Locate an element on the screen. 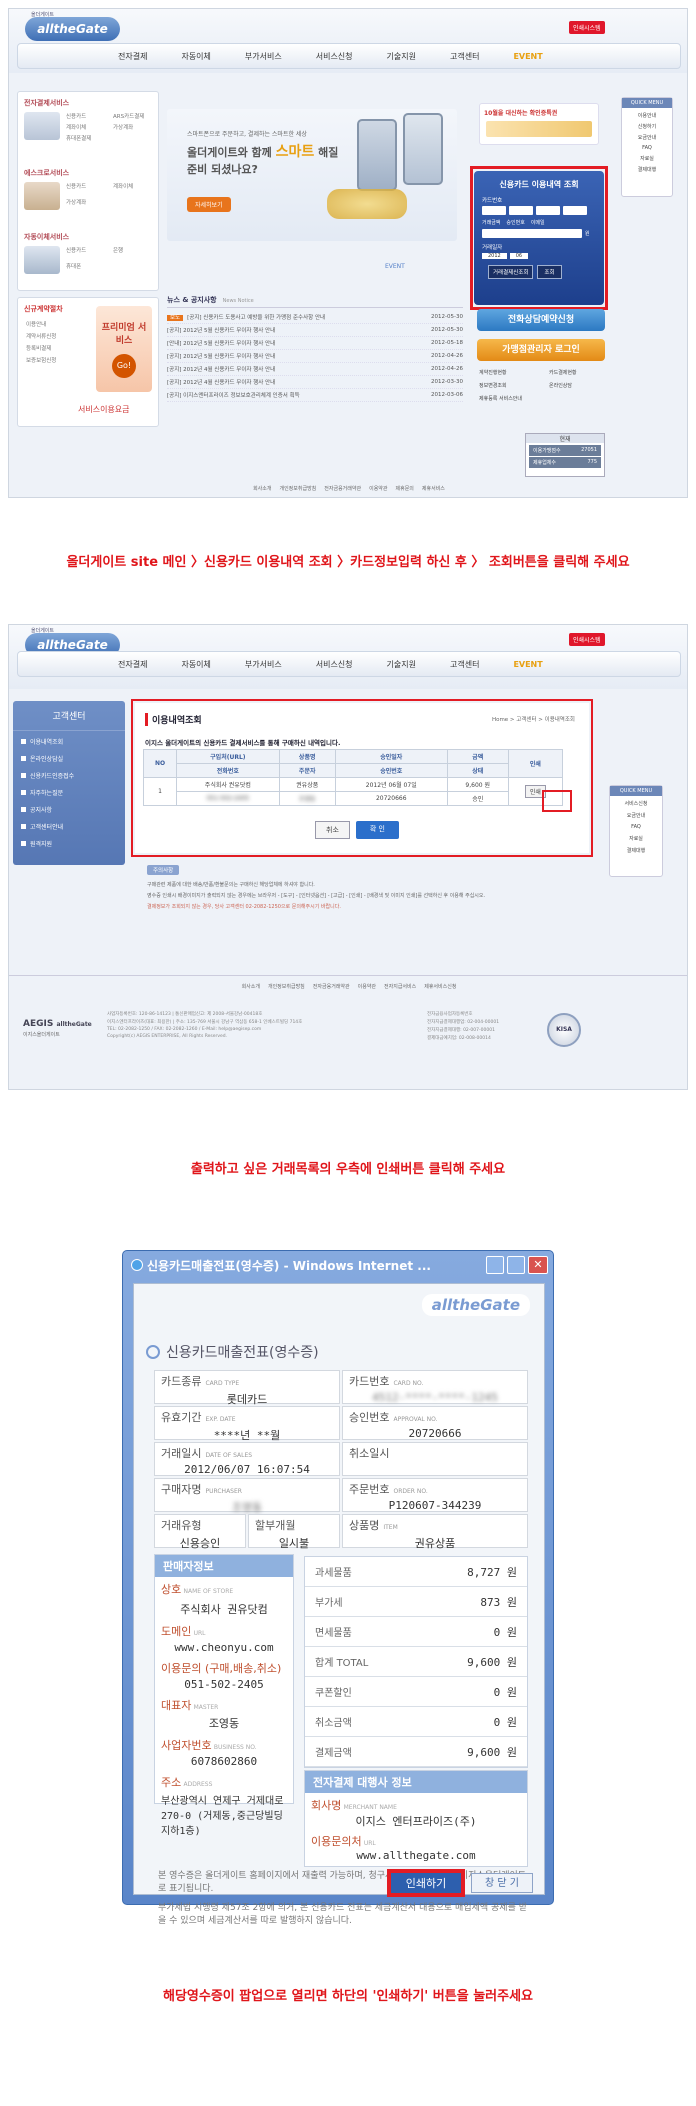 The image size is (696, 2106). news-item-title: [공지] 신용카드 도용사고 예방을 위한 가맹점 준수사항 안내 is located at coordinates (256, 318).